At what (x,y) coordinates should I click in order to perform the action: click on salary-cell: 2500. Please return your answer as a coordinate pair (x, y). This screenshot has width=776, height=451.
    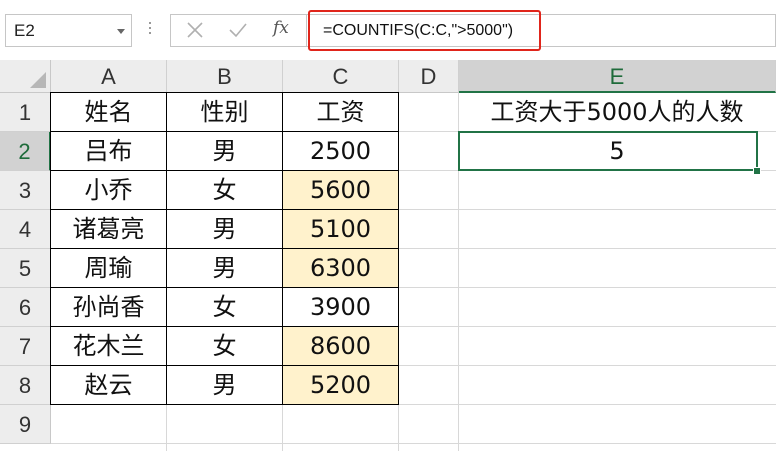
    Looking at the image, I should click on (340, 151).